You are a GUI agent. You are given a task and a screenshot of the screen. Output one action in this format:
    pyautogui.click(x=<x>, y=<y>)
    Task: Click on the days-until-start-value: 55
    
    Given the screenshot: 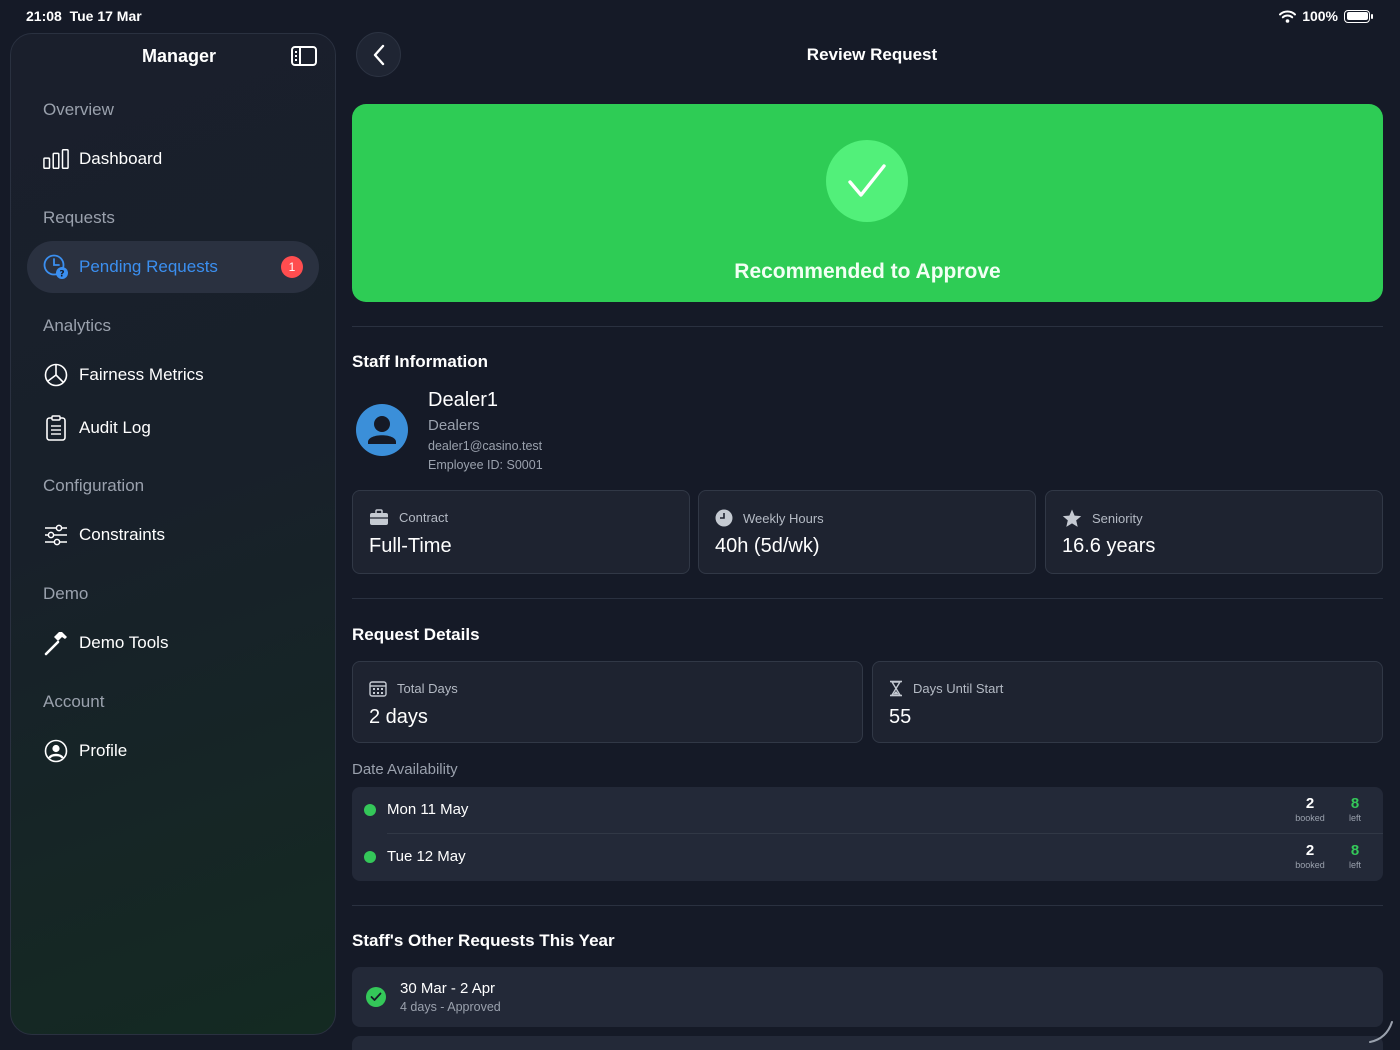 What is the action you would take?
    pyautogui.click(x=900, y=717)
    